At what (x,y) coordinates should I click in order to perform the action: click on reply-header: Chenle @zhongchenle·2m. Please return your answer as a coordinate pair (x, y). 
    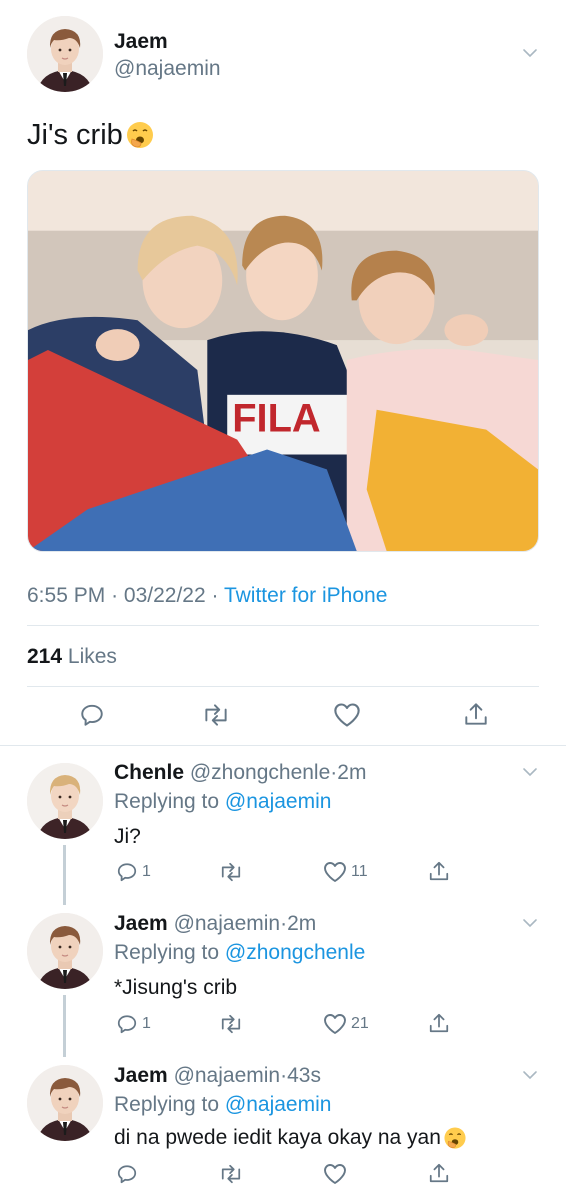
    Looking at the image, I should click on (240, 773).